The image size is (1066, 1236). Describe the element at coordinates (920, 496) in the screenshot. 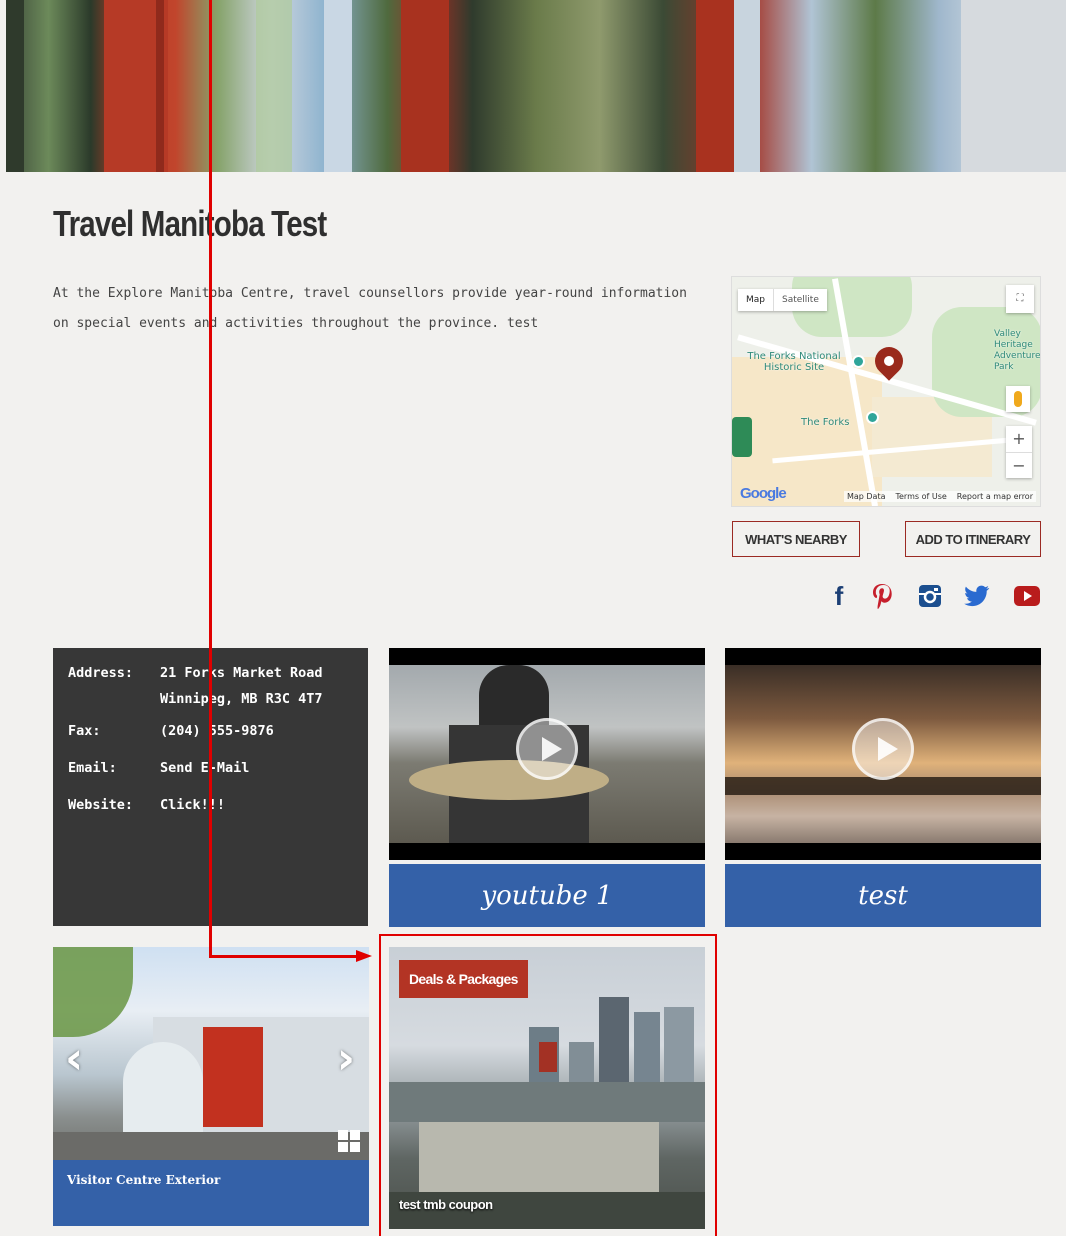

I see `terms-link: Terms of Use` at that location.